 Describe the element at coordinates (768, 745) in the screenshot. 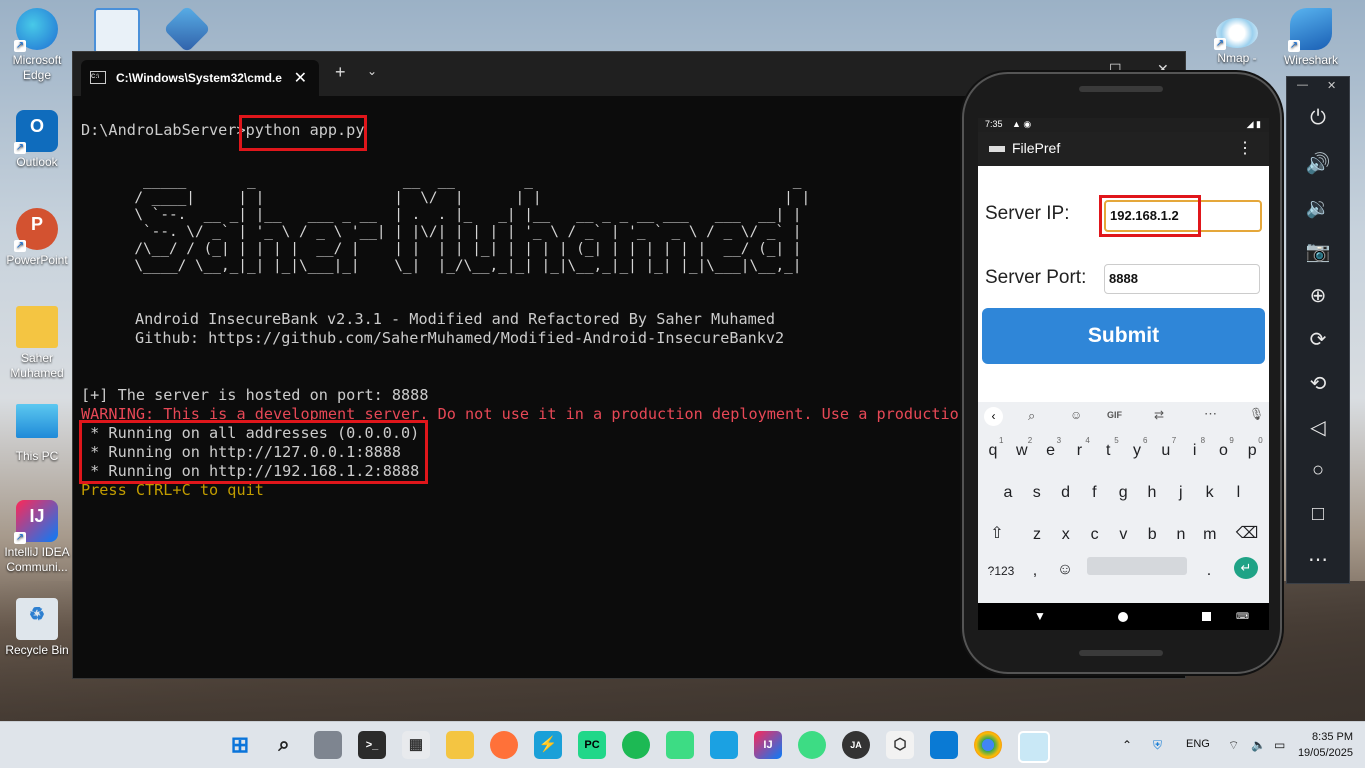

I see `intellij-taskbar-icon: IJ` at that location.